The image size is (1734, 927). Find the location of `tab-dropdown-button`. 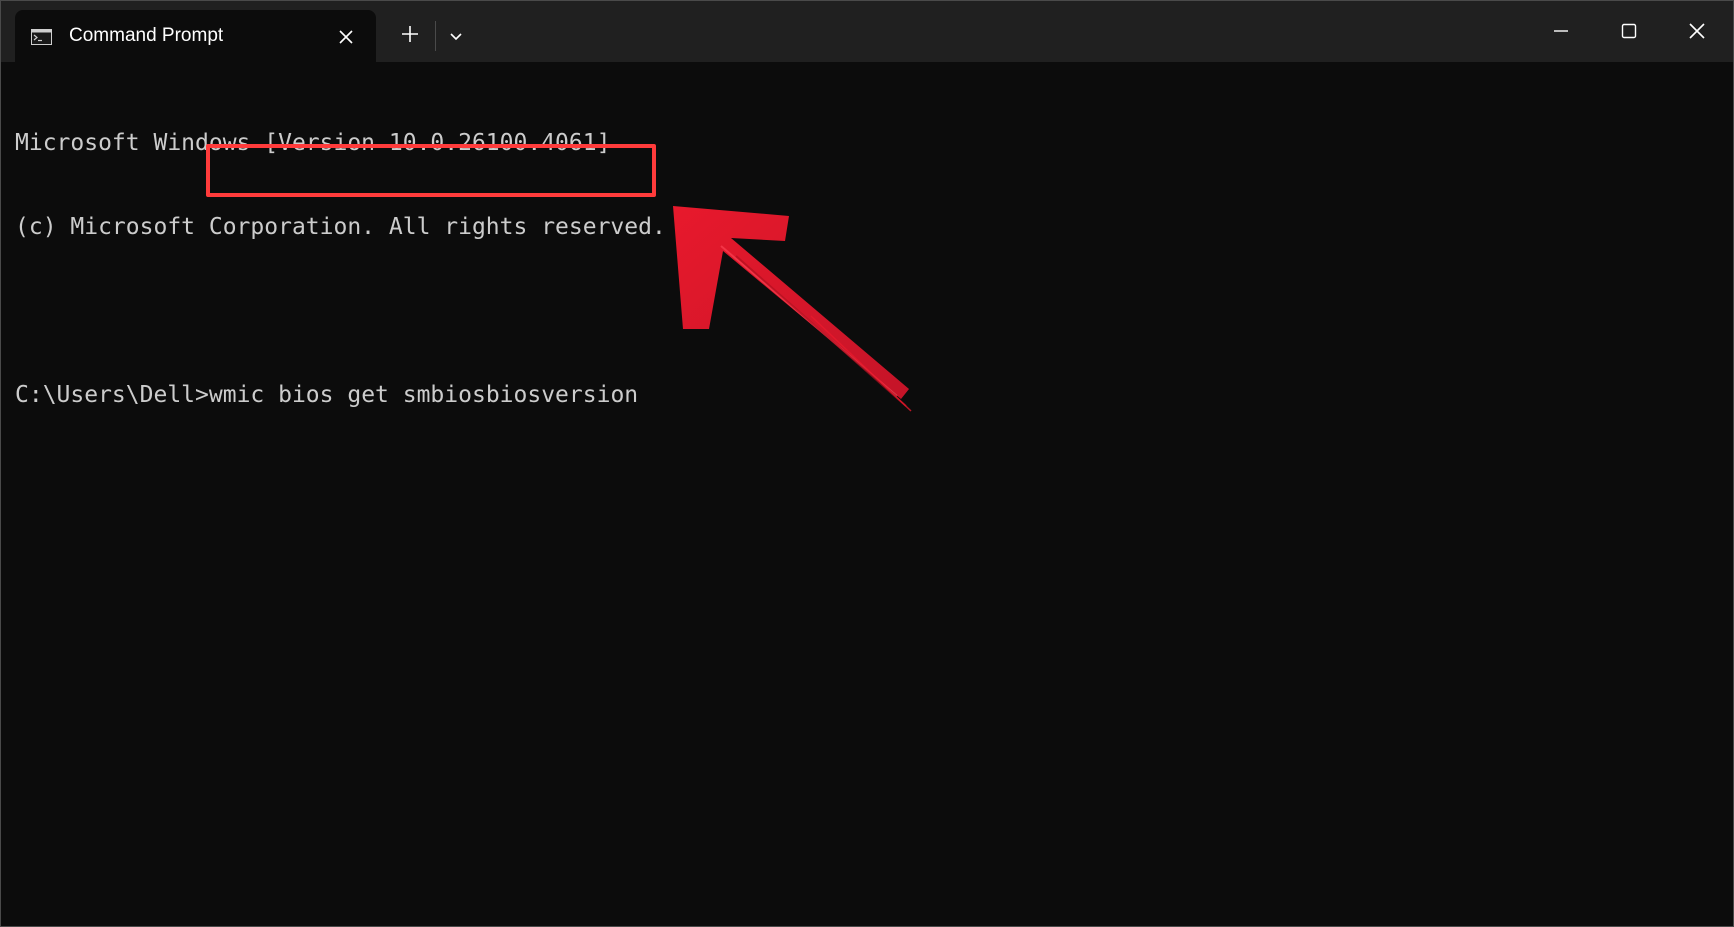

tab-dropdown-button is located at coordinates (456, 36).